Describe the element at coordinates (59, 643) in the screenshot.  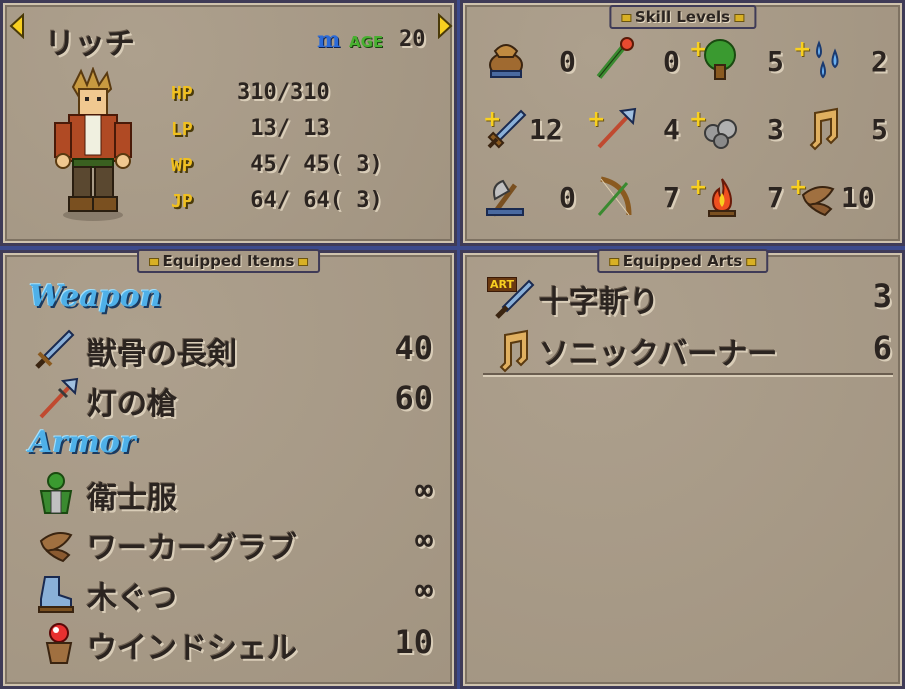
I see `shell-icon` at that location.